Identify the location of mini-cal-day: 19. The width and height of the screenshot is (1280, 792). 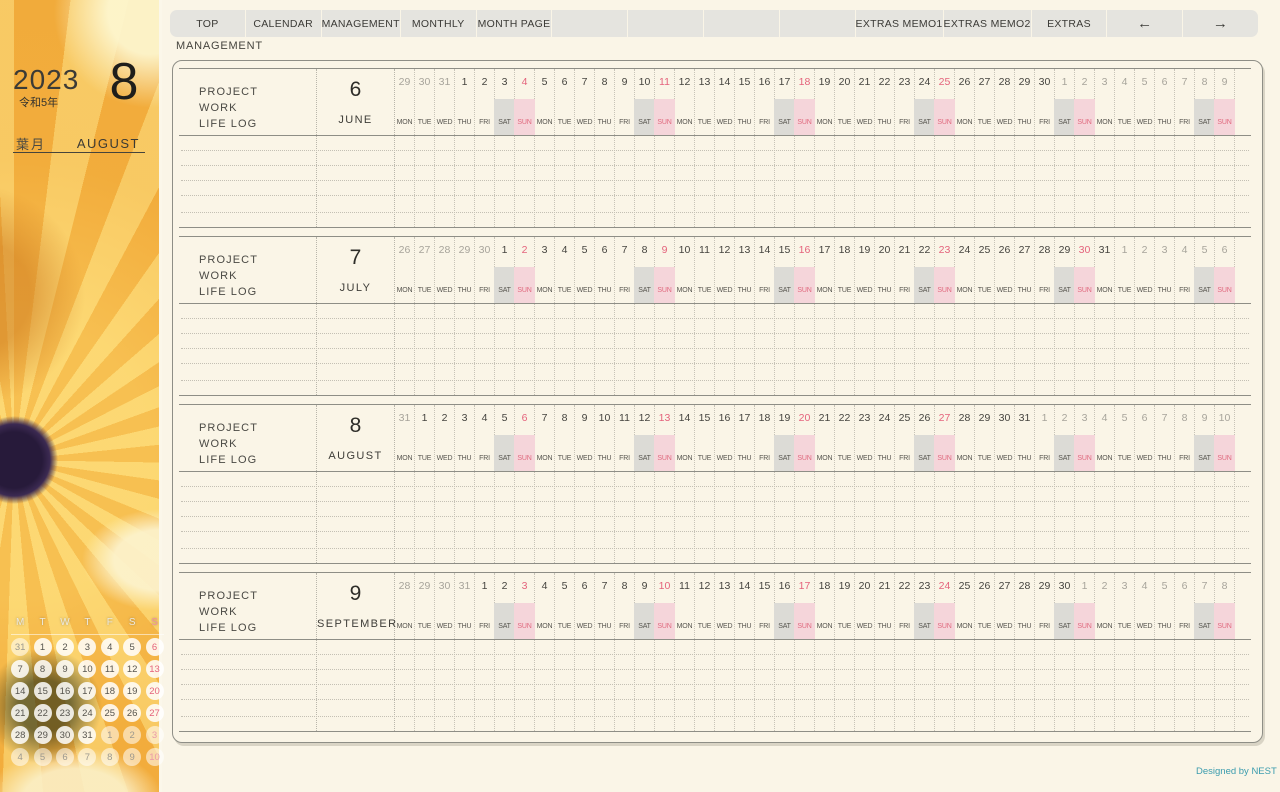
(132, 691).